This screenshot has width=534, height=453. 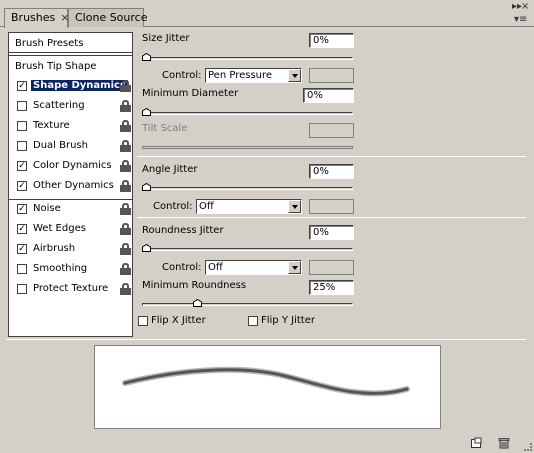 I want to click on min-diameter-input: 0%, so click(x=328, y=95).